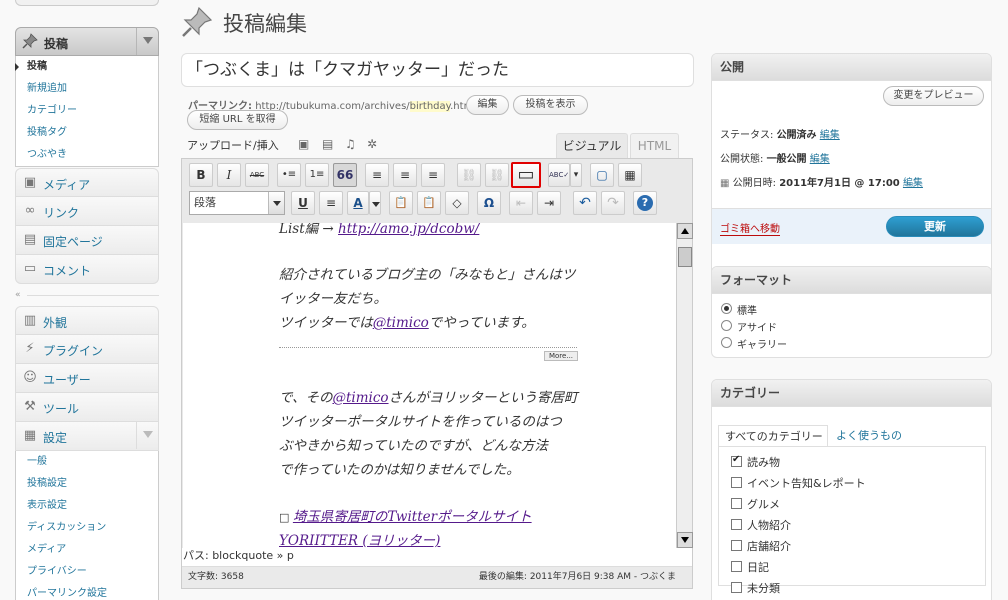  I want to click on submenu-item-privacy: プライバシー, so click(87, 572).